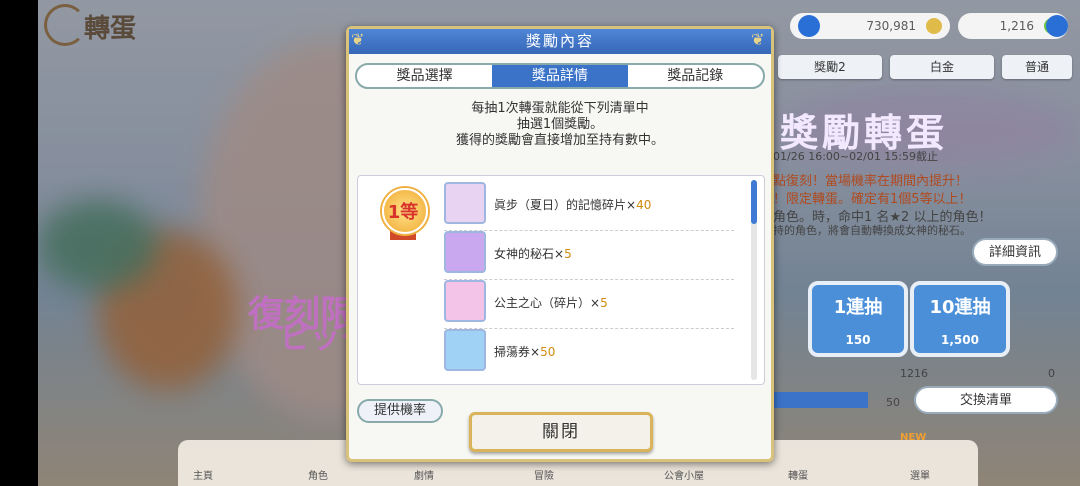 The height and width of the screenshot is (486, 1080). What do you see at coordinates (524, 254) in the screenshot?
I see `item-name: 女神的秘石` at bounding box center [524, 254].